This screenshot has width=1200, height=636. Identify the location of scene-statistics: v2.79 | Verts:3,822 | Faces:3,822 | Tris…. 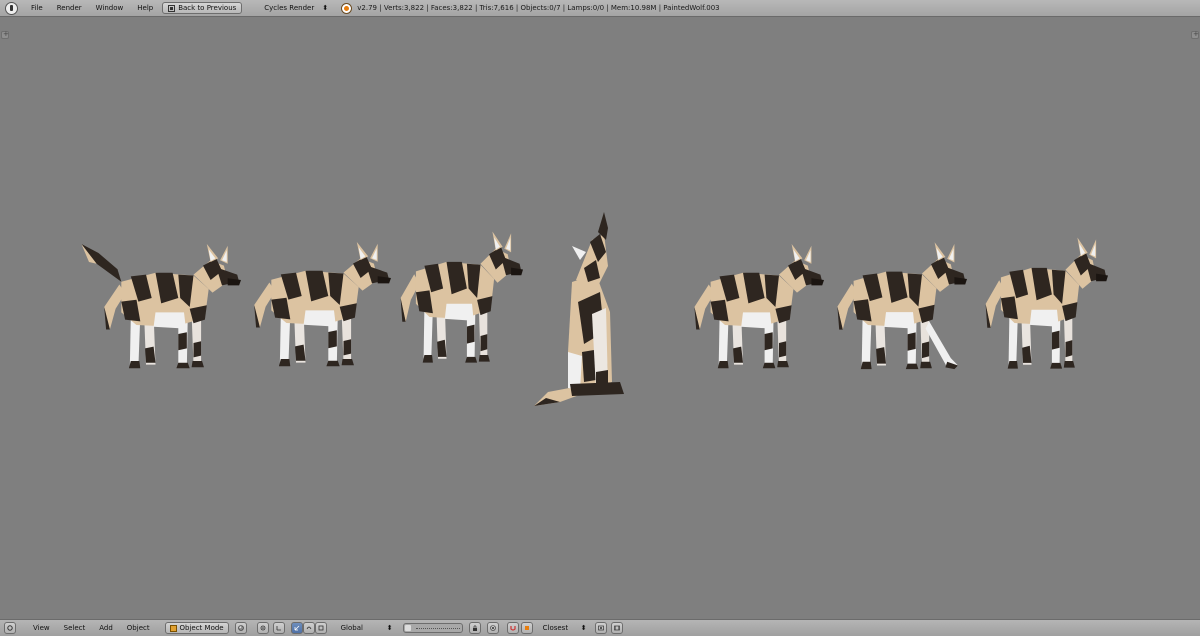
(538, 8).